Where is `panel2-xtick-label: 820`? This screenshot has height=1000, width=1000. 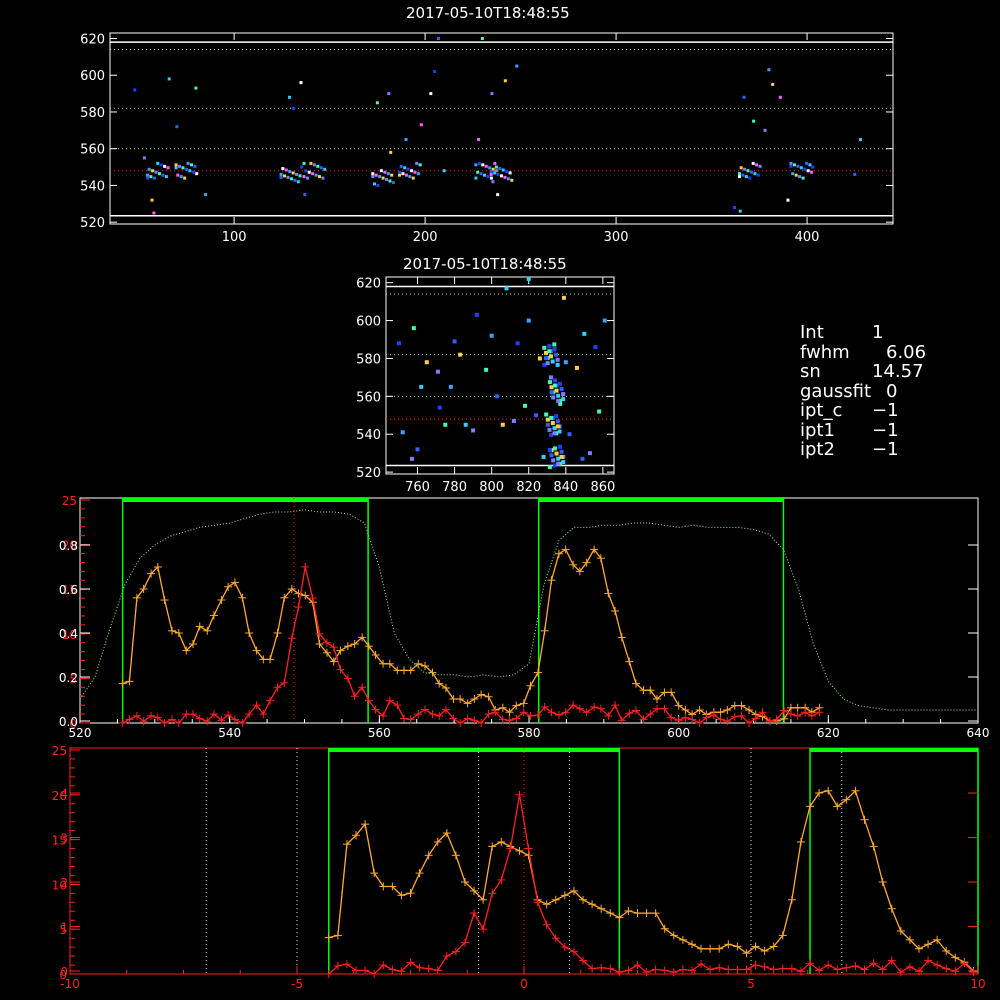 panel2-xtick-label: 820 is located at coordinates (528, 487).